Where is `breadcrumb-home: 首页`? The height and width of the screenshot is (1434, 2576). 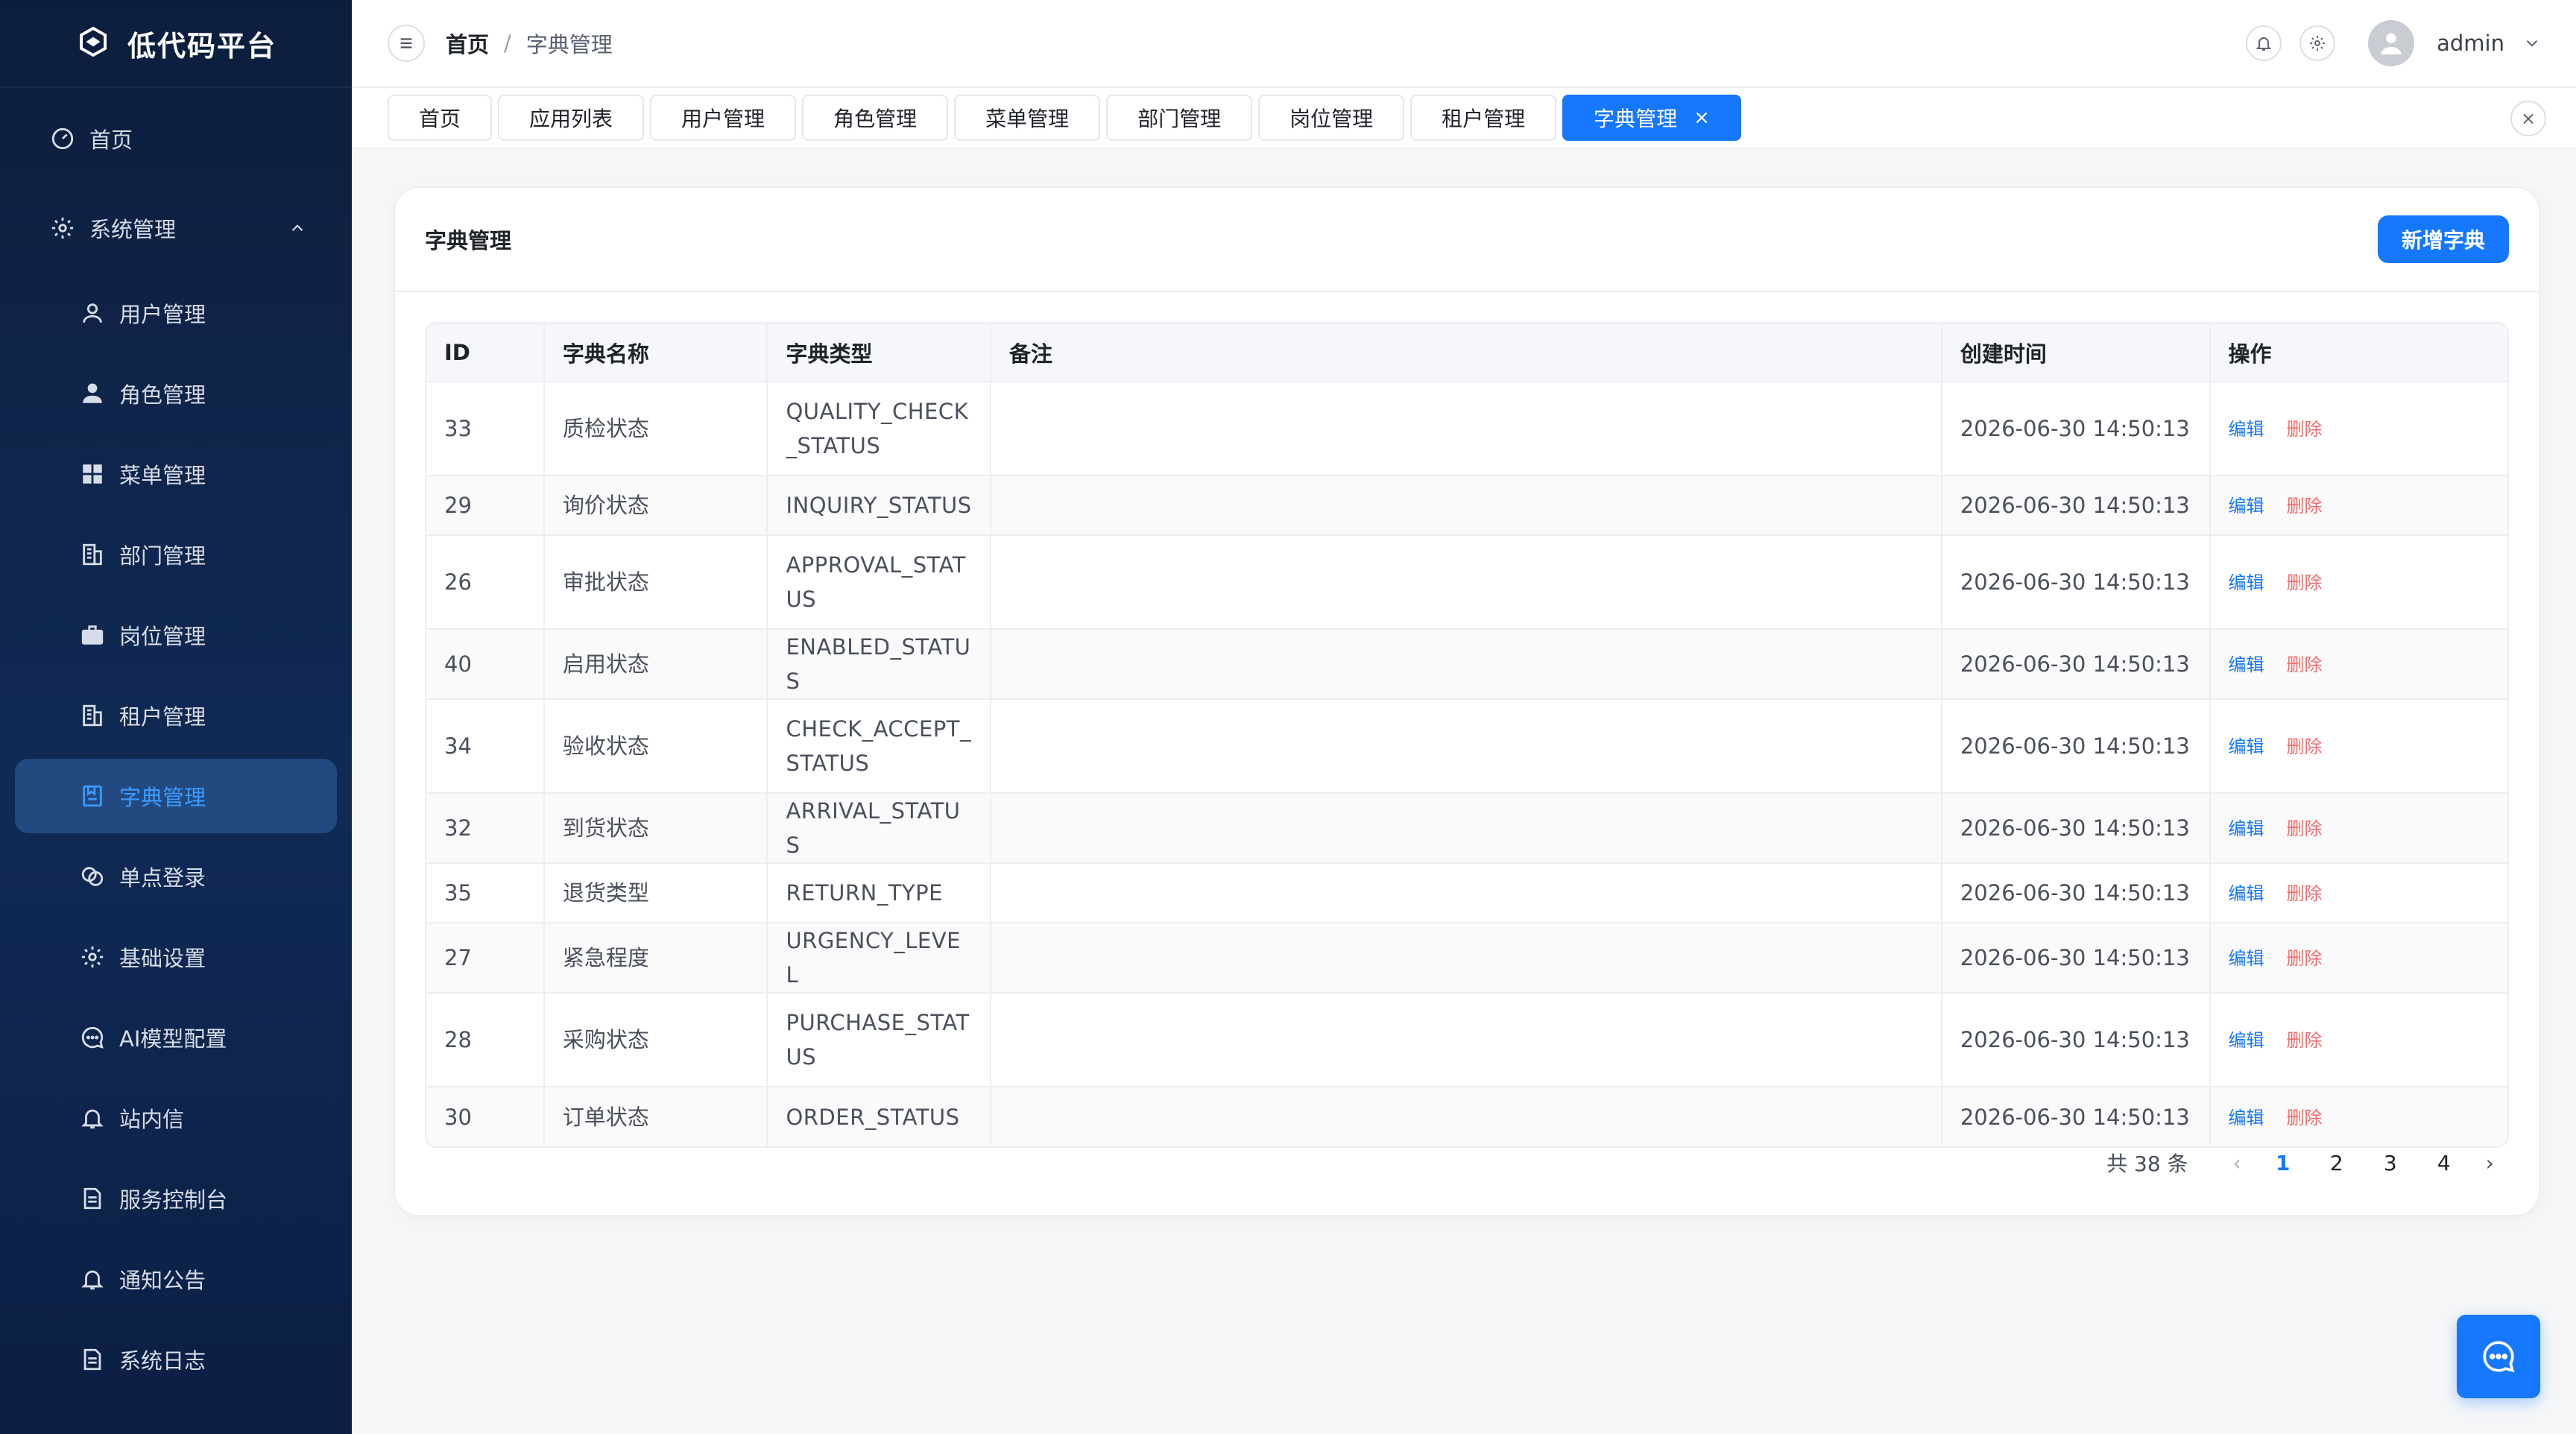
breadcrumb-home: 首页 is located at coordinates (467, 43).